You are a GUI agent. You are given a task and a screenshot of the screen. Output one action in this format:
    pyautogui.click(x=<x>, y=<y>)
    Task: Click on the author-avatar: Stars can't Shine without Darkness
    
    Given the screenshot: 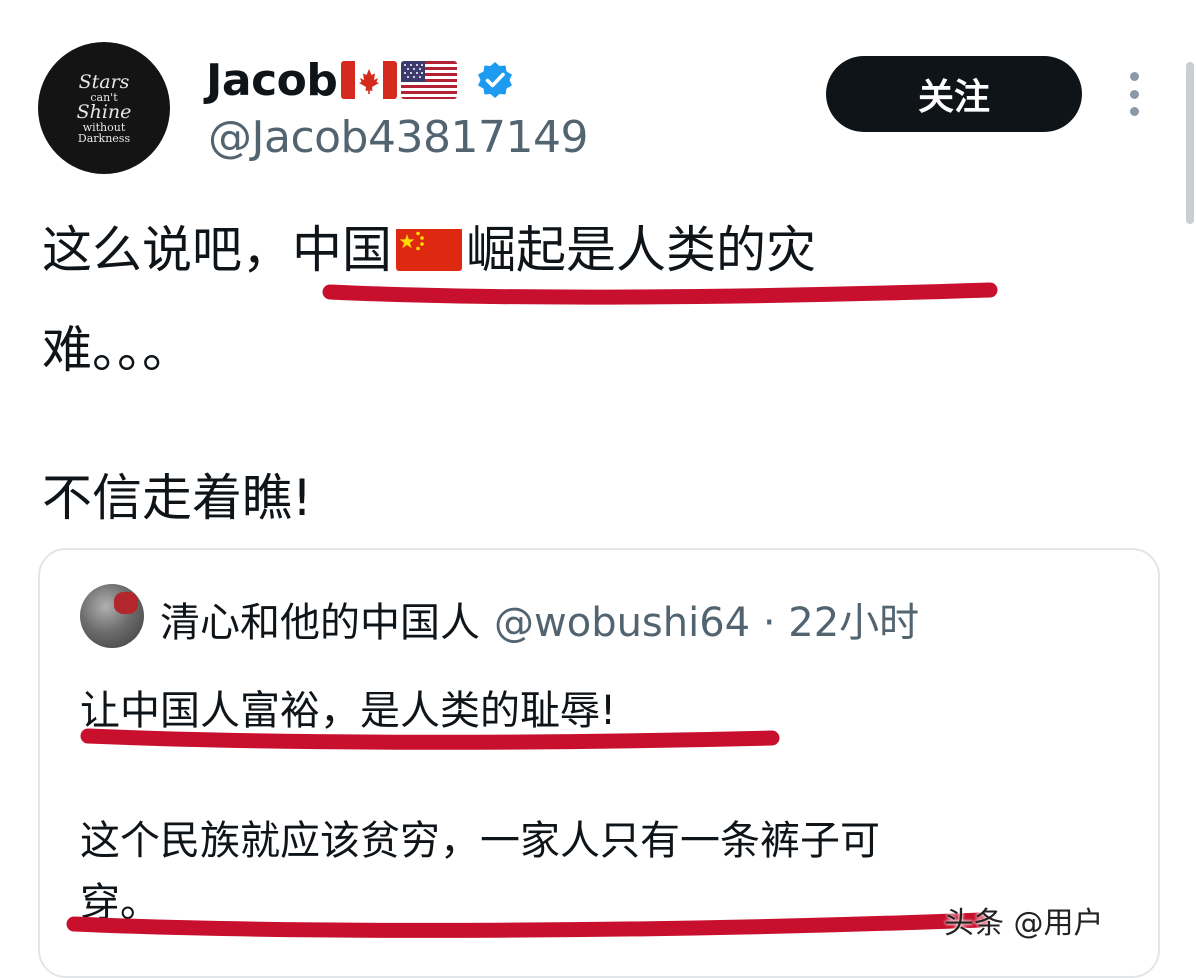 What is the action you would take?
    pyautogui.click(x=104, y=108)
    